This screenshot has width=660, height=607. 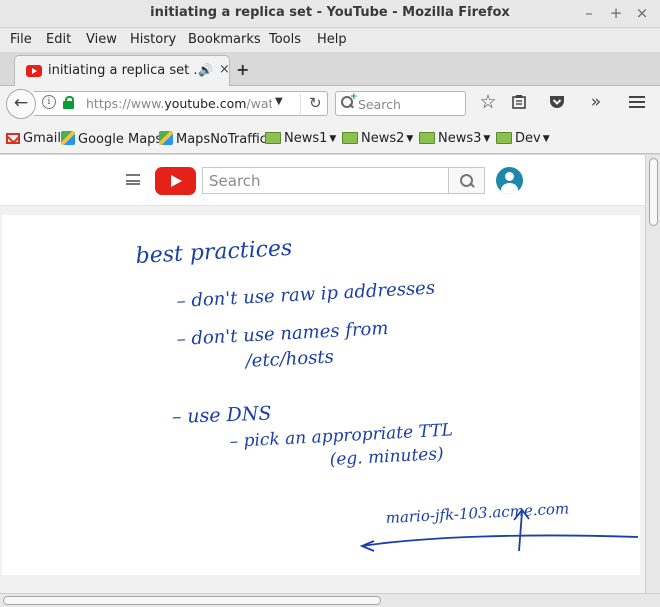 I want to click on star-icon: ☆, so click(x=488, y=102).